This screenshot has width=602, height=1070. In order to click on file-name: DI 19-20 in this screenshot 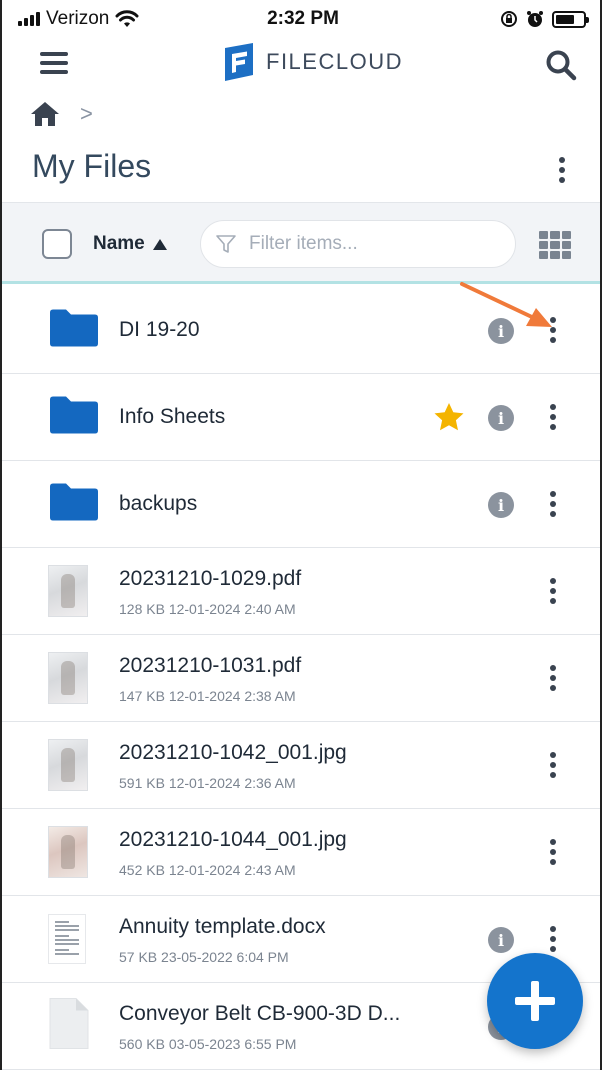, I will do `click(159, 329)`.